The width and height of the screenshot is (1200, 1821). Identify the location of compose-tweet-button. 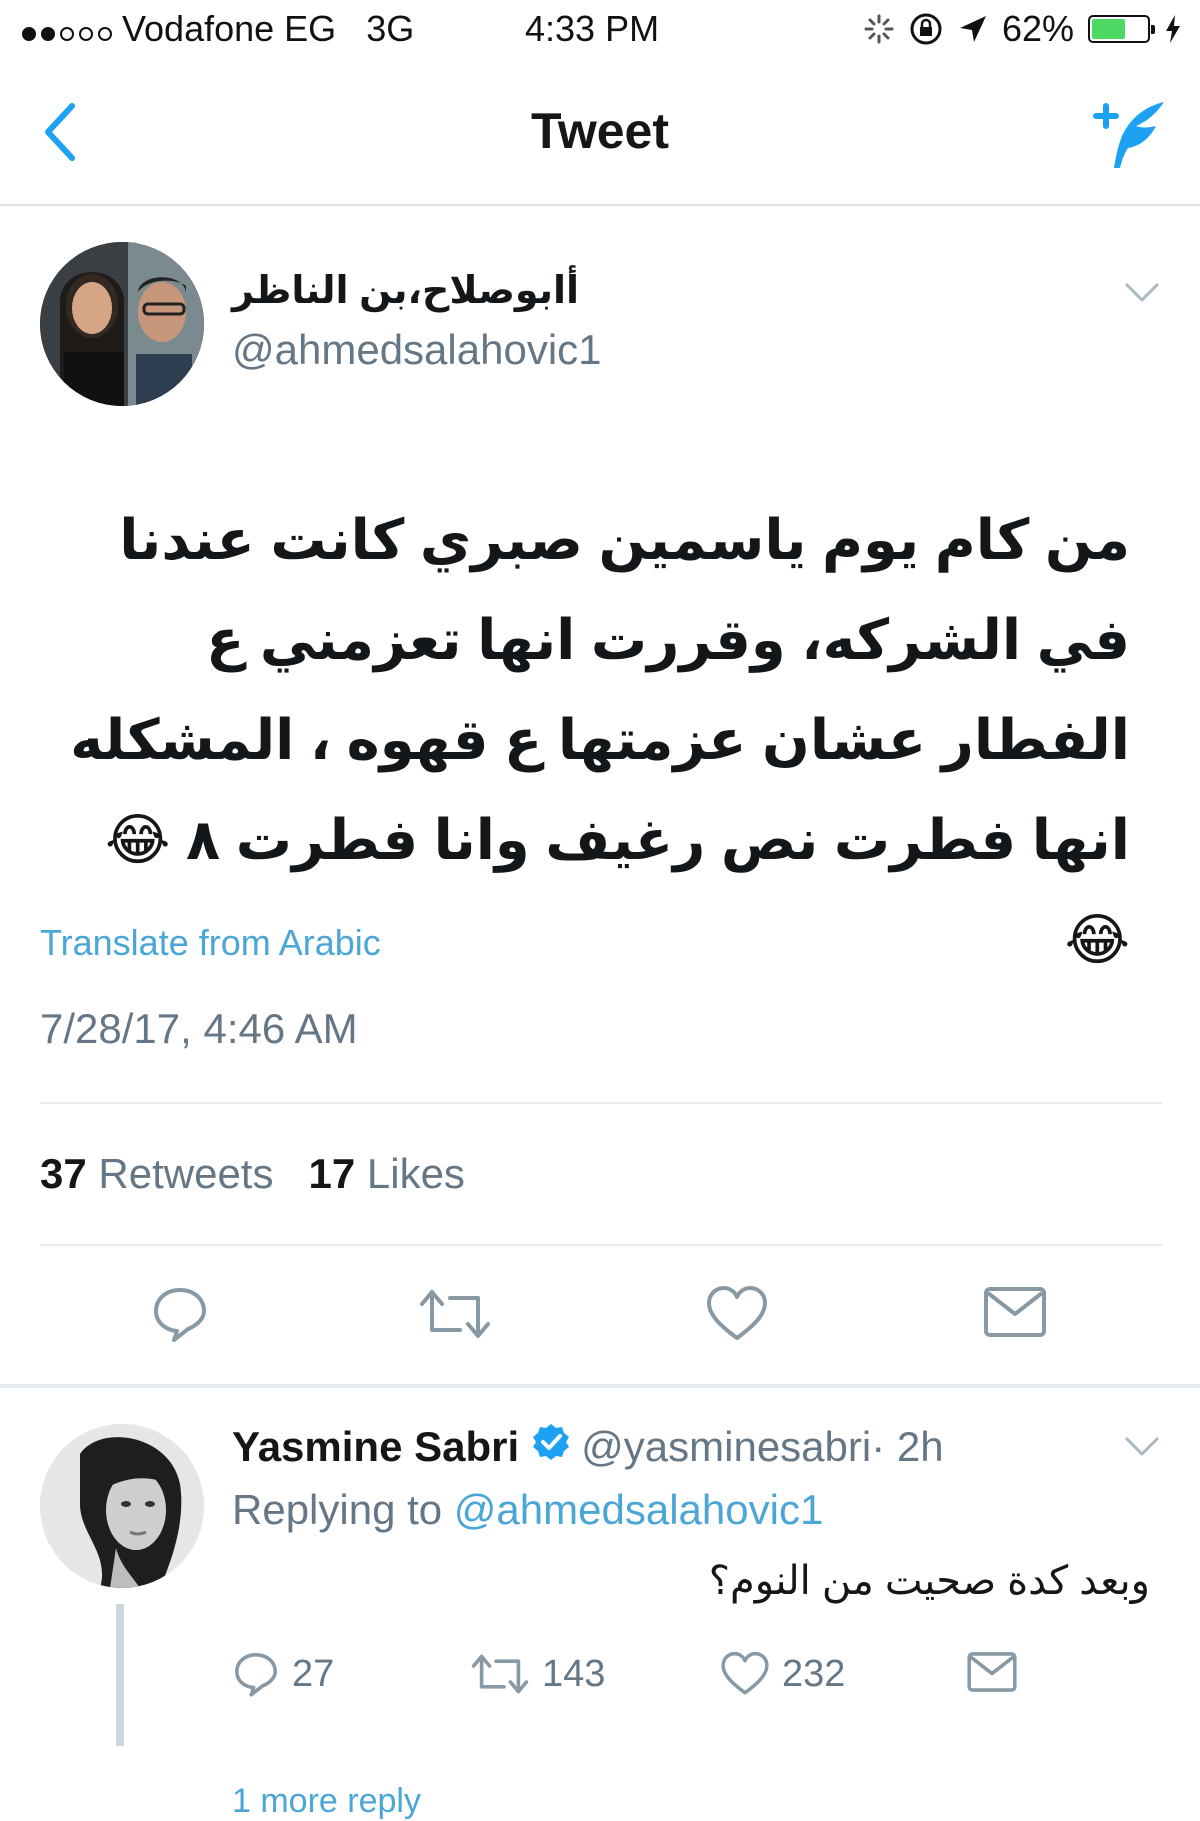
(1130, 136).